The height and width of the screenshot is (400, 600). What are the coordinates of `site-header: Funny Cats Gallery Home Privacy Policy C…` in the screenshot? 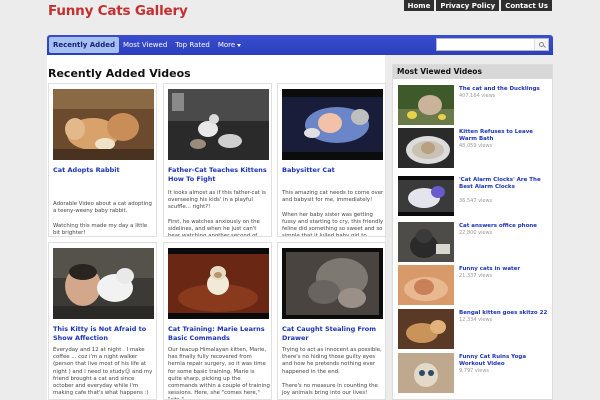 It's located at (300, 18).